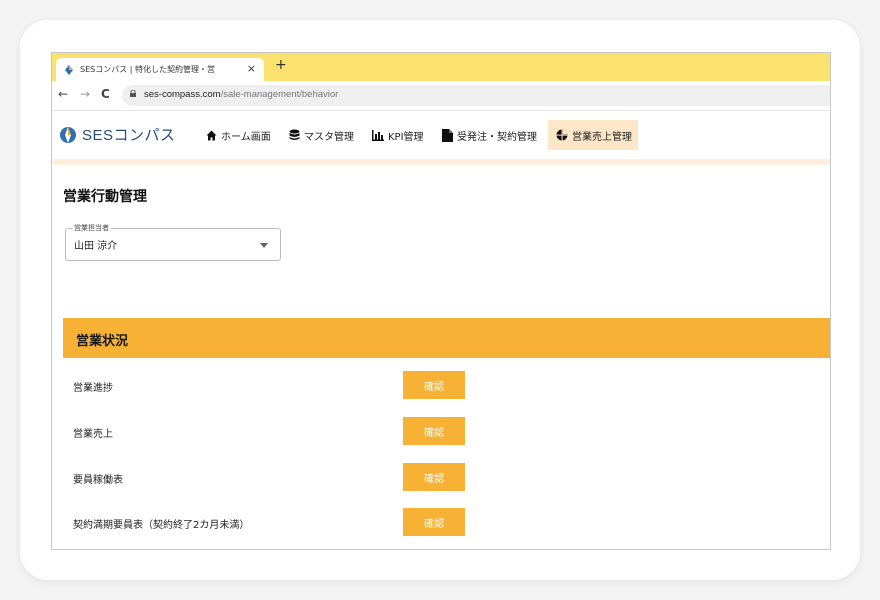  Describe the element at coordinates (68, 134) in the screenshot. I see `compass-logo-icon` at that location.